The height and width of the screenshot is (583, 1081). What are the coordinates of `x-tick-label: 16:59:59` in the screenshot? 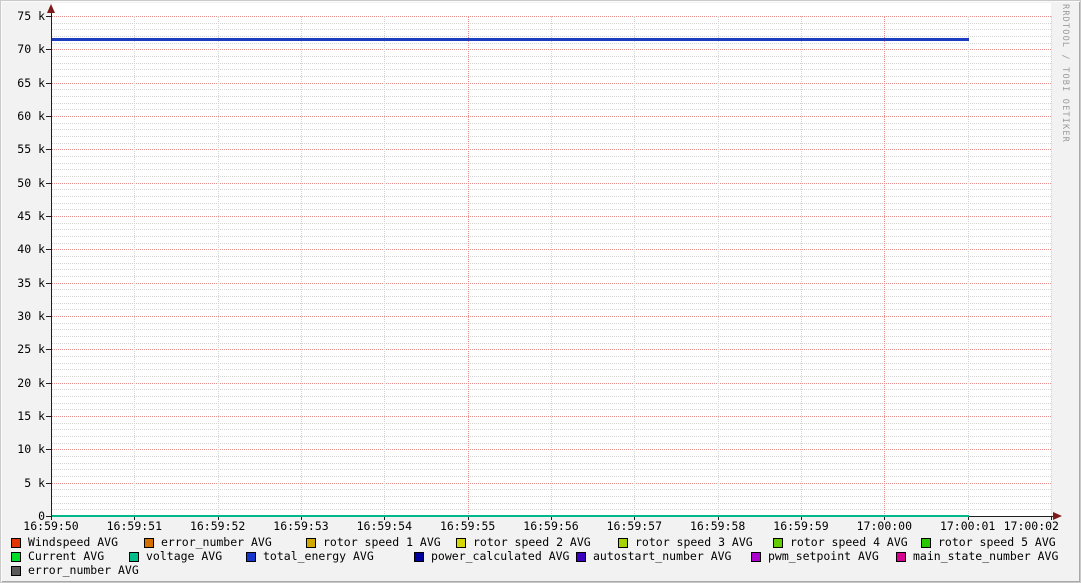 It's located at (801, 526).